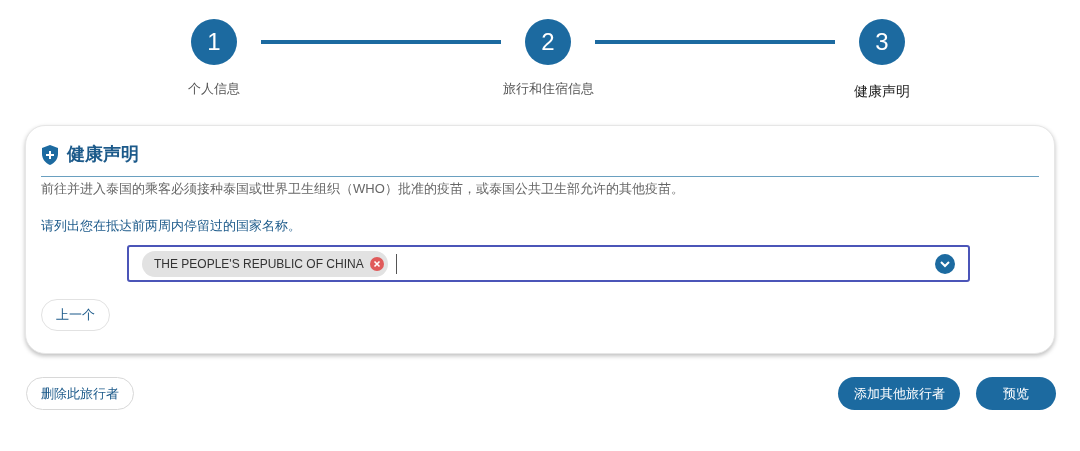 Image resolution: width=1080 pixels, height=451 pixels. Describe the element at coordinates (1016, 393) in the screenshot. I see `preview-button: 预览` at that location.